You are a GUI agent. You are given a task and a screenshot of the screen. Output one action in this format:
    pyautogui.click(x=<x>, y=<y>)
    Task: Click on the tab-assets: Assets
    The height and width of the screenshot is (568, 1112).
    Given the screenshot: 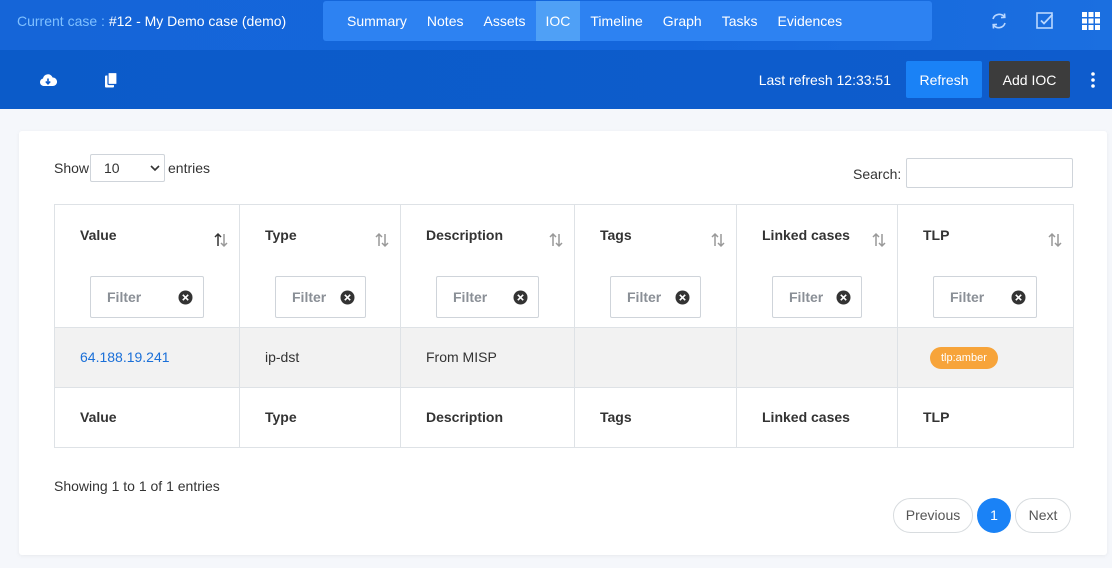 What is the action you would take?
    pyautogui.click(x=504, y=21)
    